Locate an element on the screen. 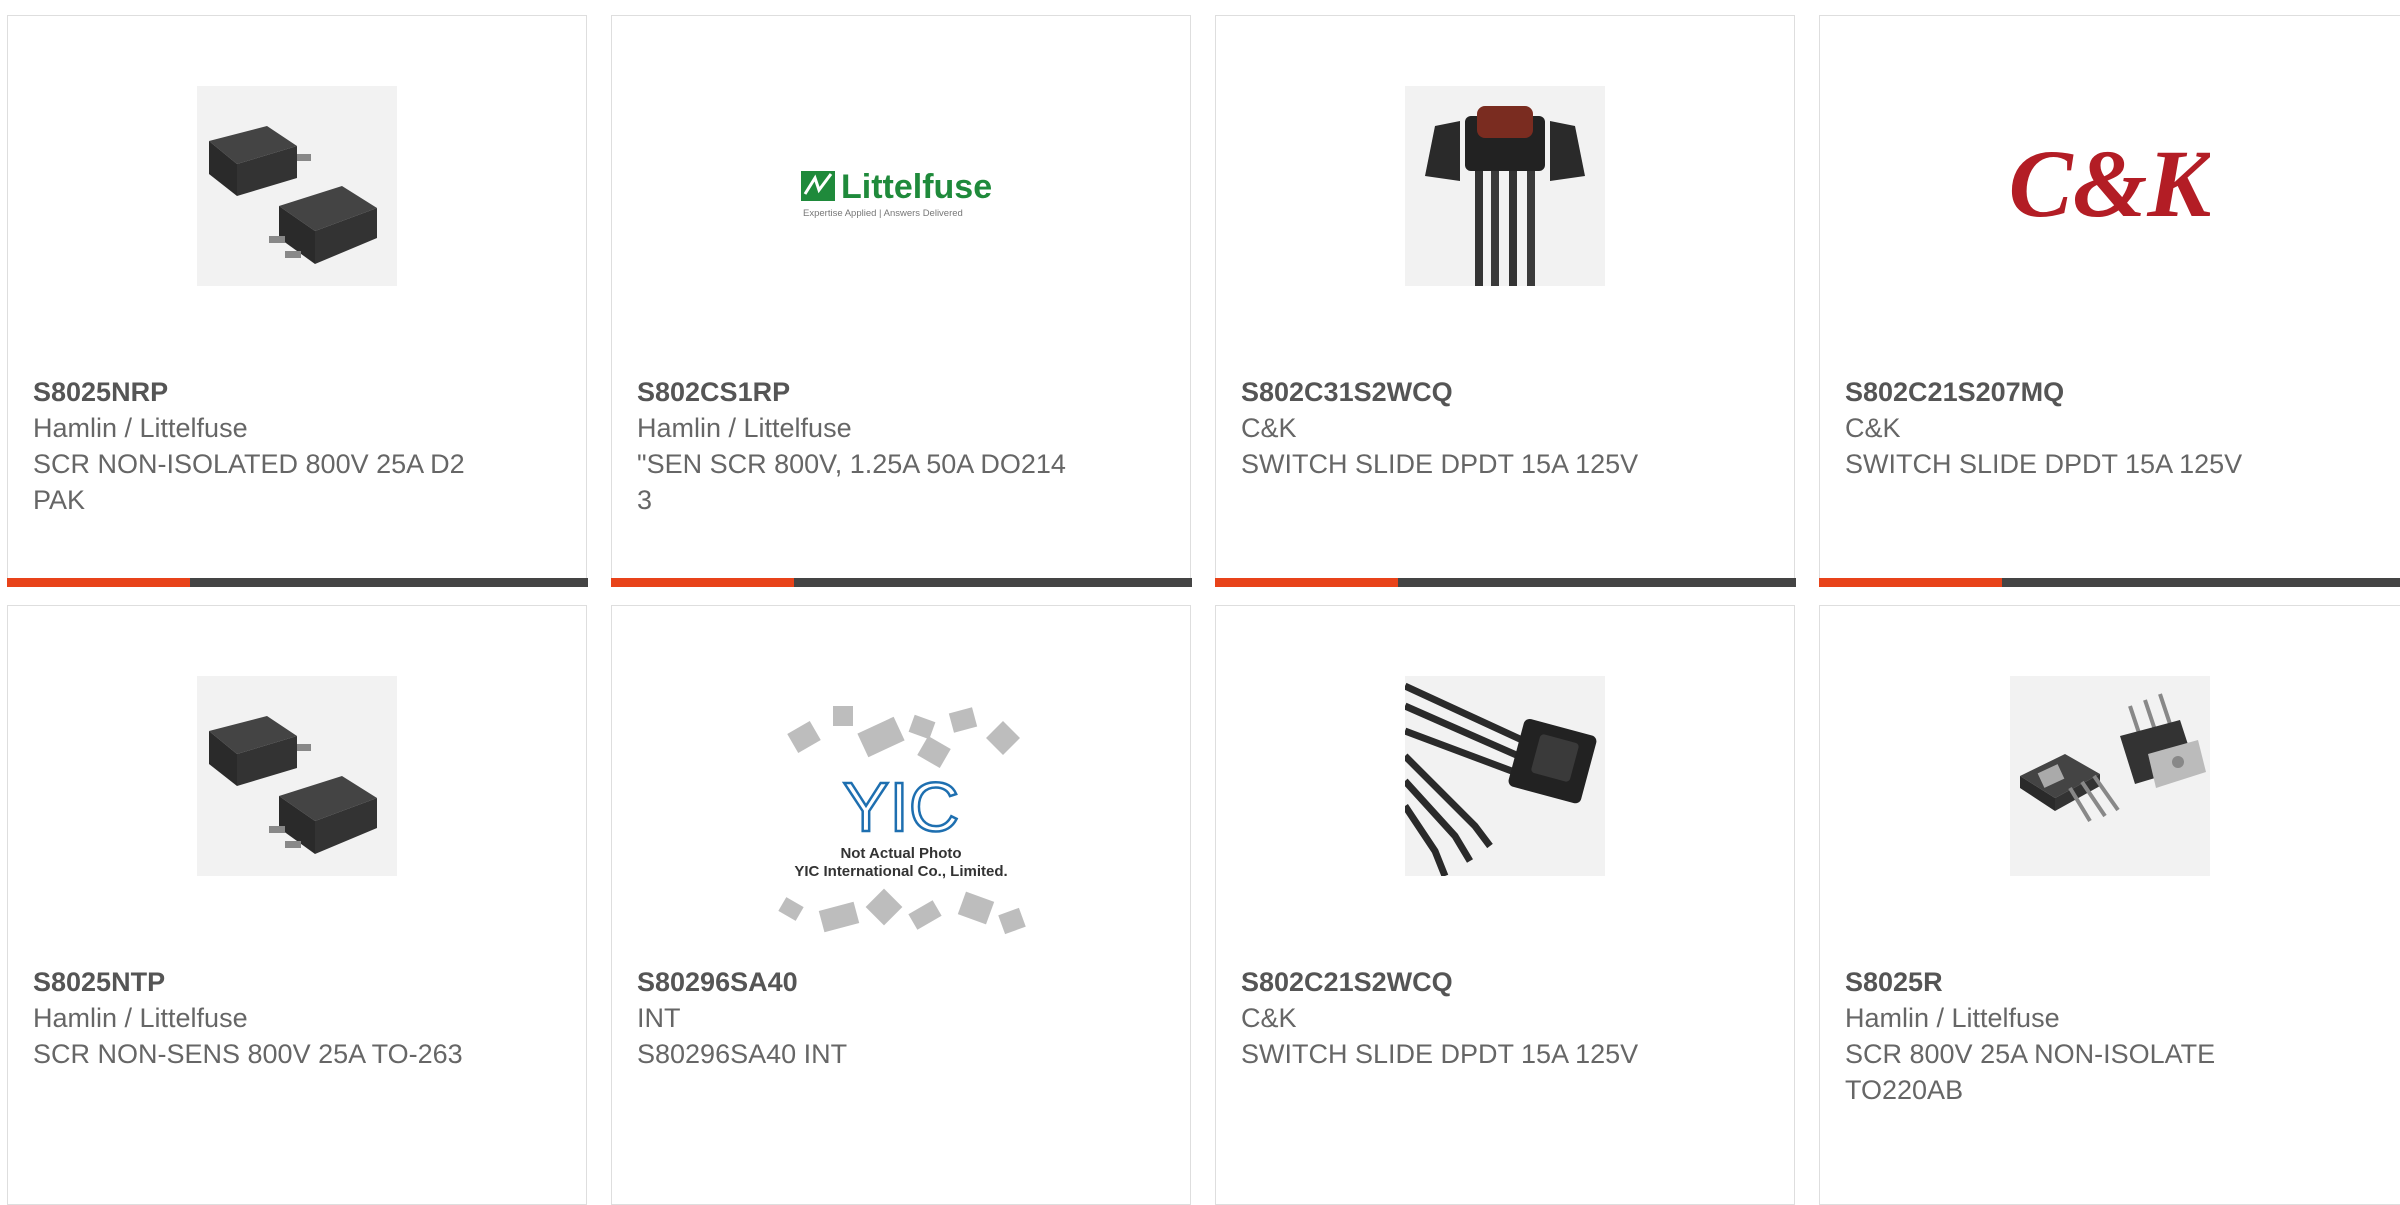 This screenshot has height=1205, width=2400. switch-cable-icon is located at coordinates (1505, 776).